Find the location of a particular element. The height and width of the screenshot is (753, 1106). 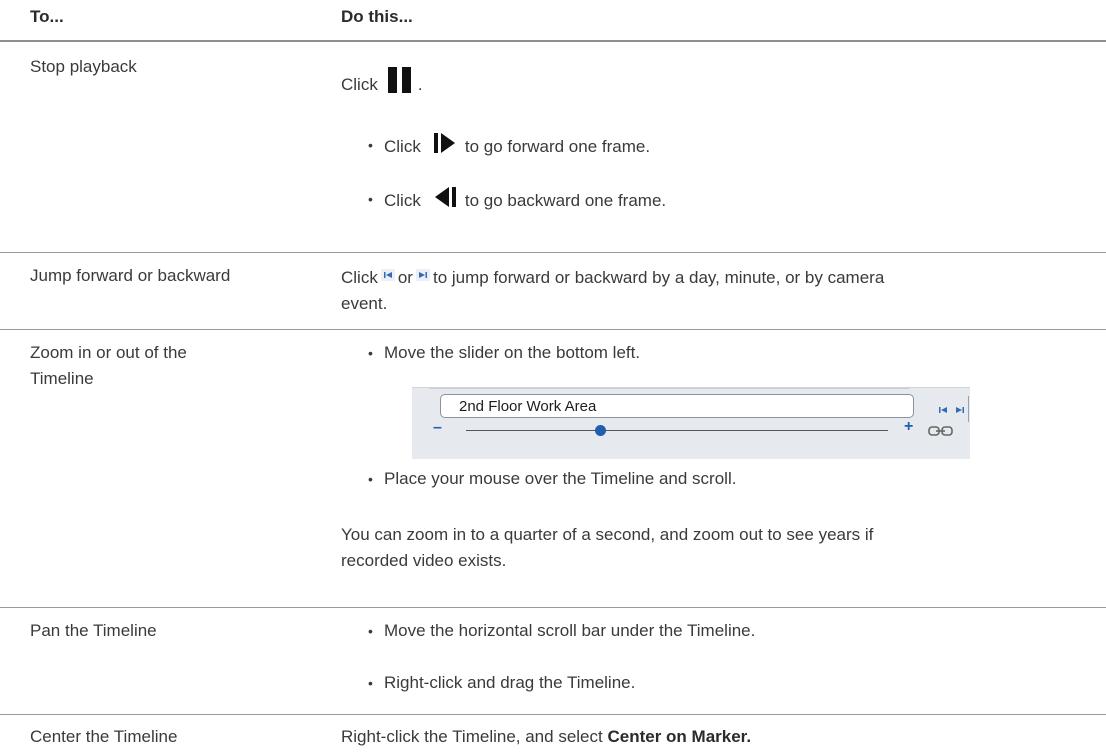

step-forward-text: to go forward one frame. is located at coordinates (557, 146).